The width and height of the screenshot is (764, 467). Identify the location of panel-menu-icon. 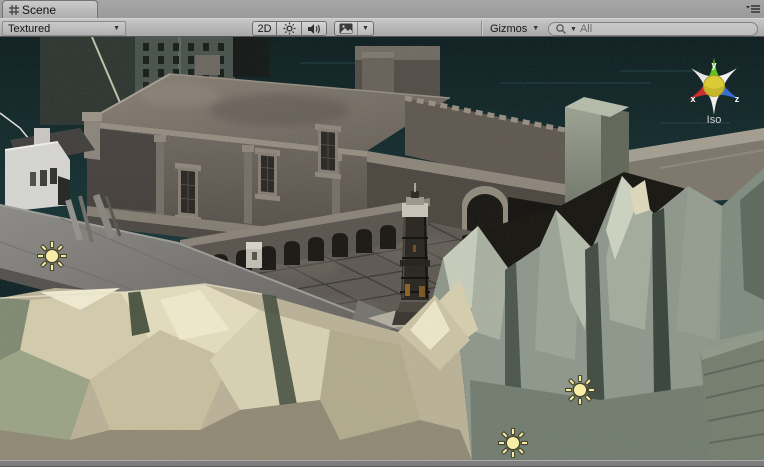
(753, 10).